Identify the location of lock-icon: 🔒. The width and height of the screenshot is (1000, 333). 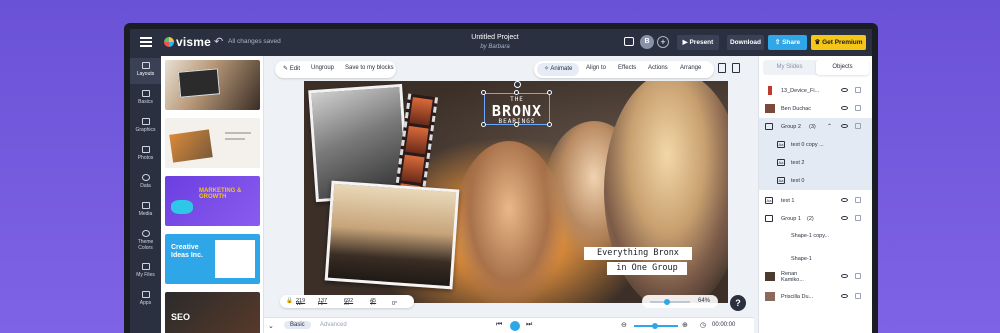
(289, 301).